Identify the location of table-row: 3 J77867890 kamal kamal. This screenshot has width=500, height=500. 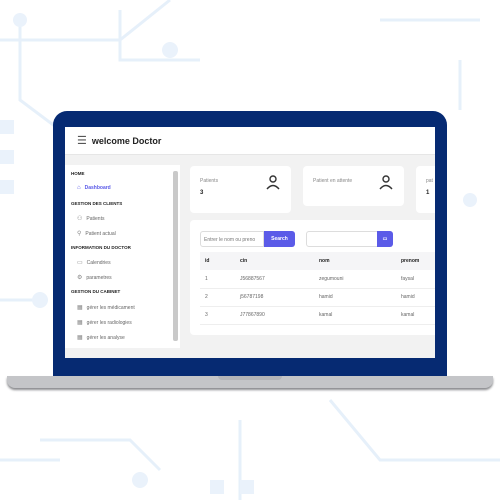
(317, 315).